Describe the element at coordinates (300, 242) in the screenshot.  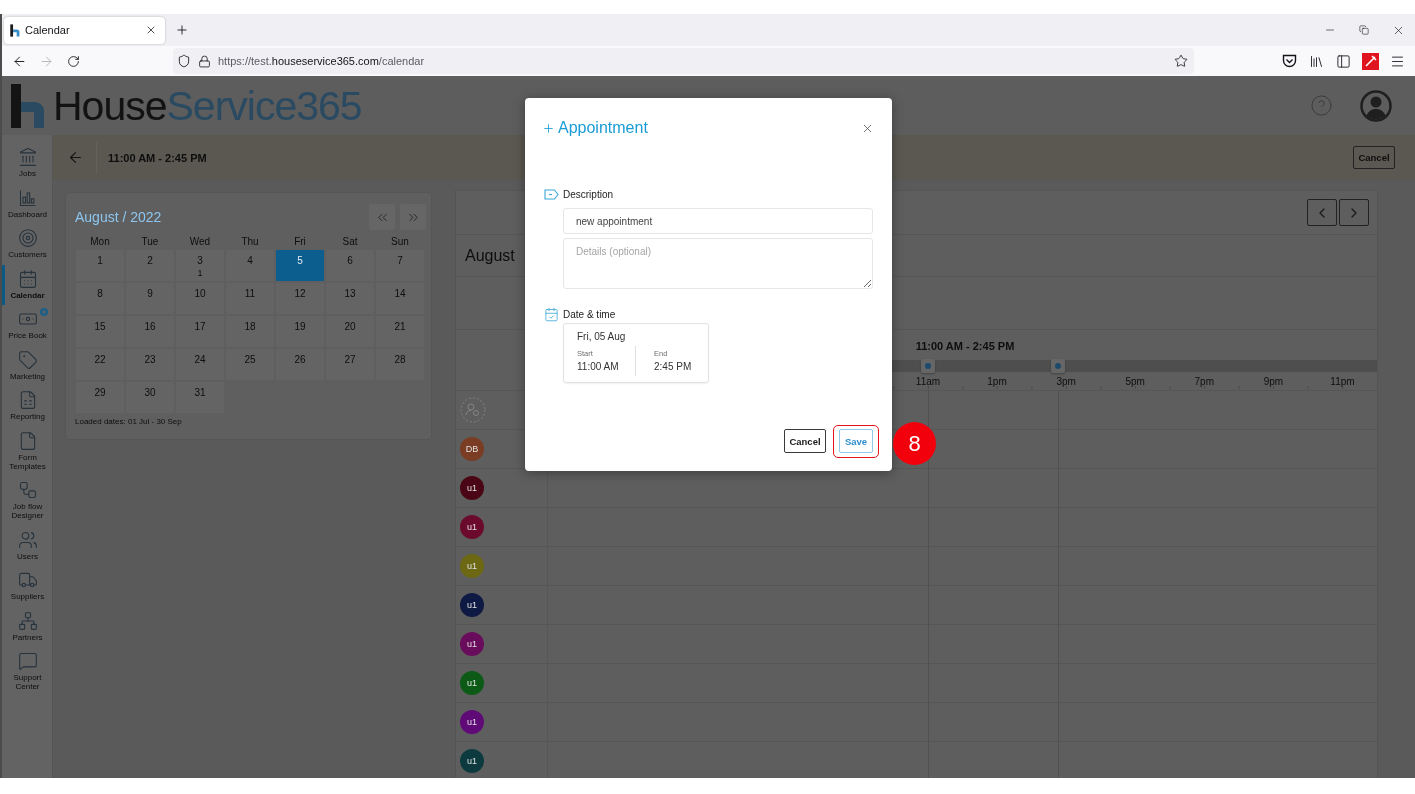
I see `weekday-label: Fri` at that location.